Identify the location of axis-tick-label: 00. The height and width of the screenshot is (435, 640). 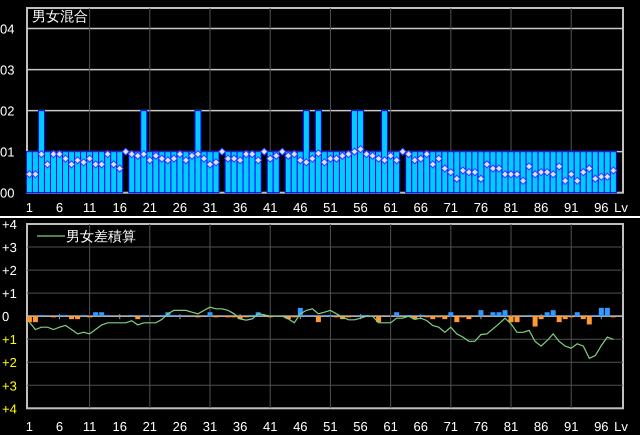
(7, 193).